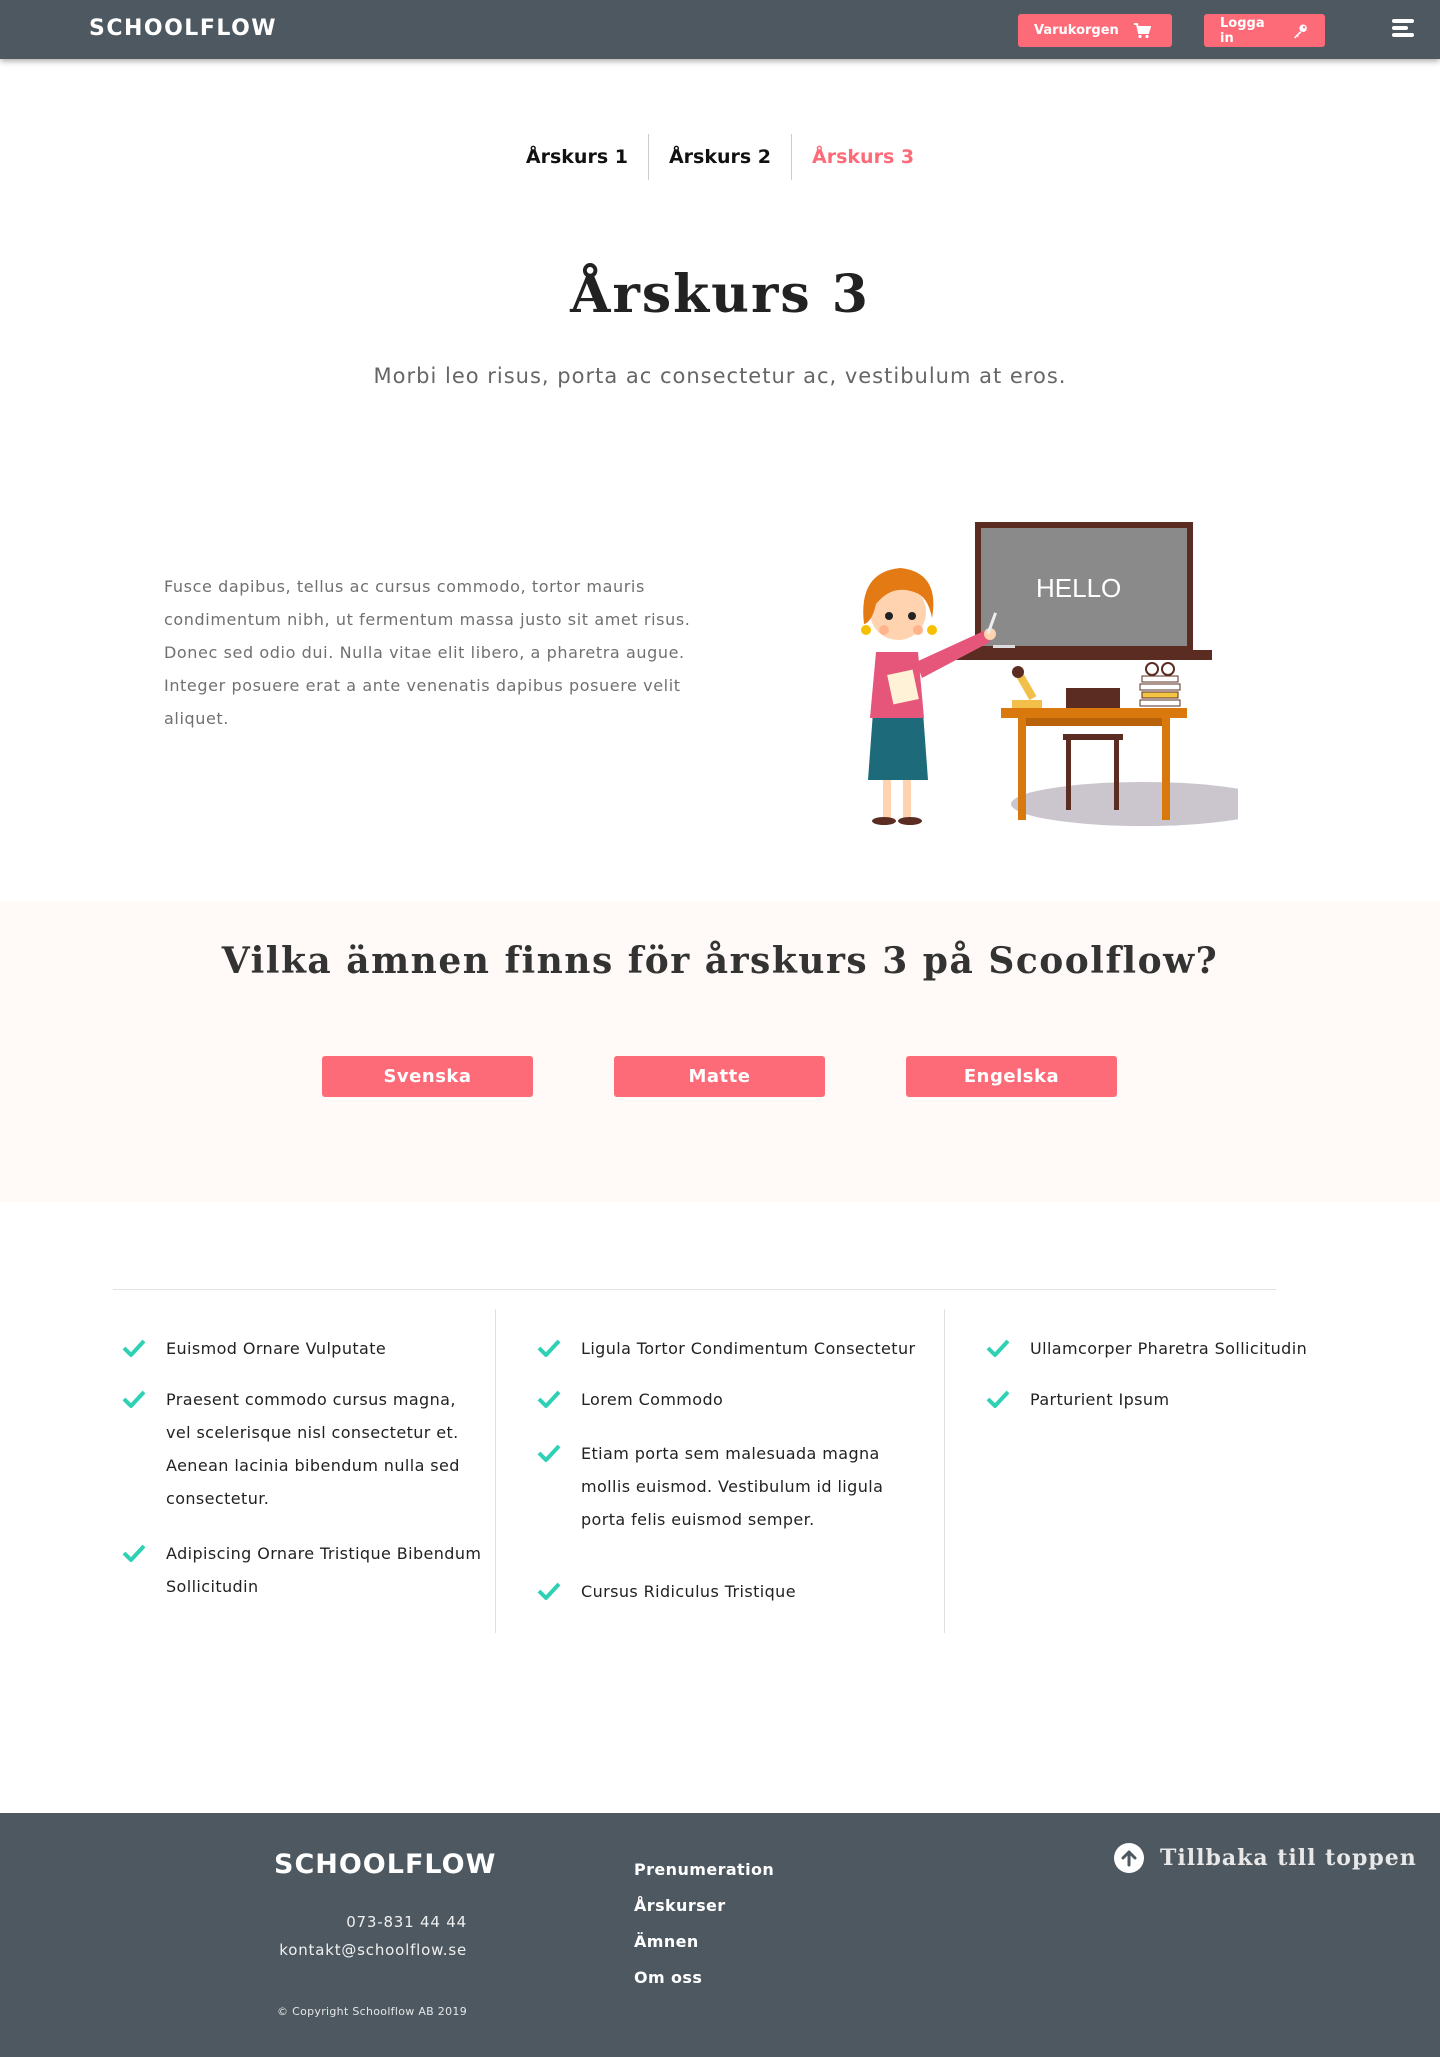 The width and height of the screenshot is (1440, 2057). I want to click on cart-button: Varukorgen, so click(1095, 30).